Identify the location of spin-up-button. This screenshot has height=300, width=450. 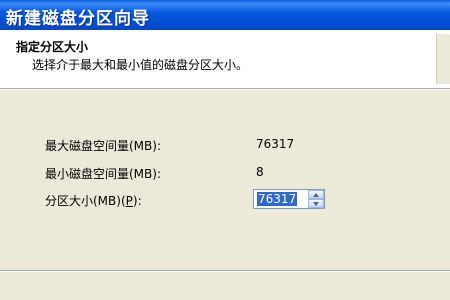
(316, 194).